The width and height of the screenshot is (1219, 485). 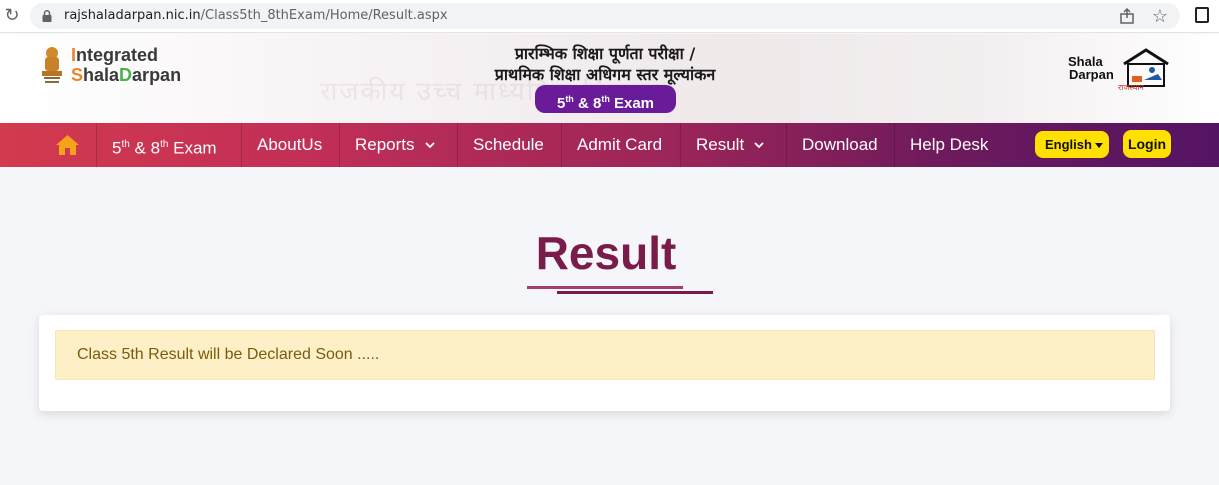 I want to click on integrated-shaladarpan-logo: Integrated ShalaDarpan, so click(x=126, y=65).